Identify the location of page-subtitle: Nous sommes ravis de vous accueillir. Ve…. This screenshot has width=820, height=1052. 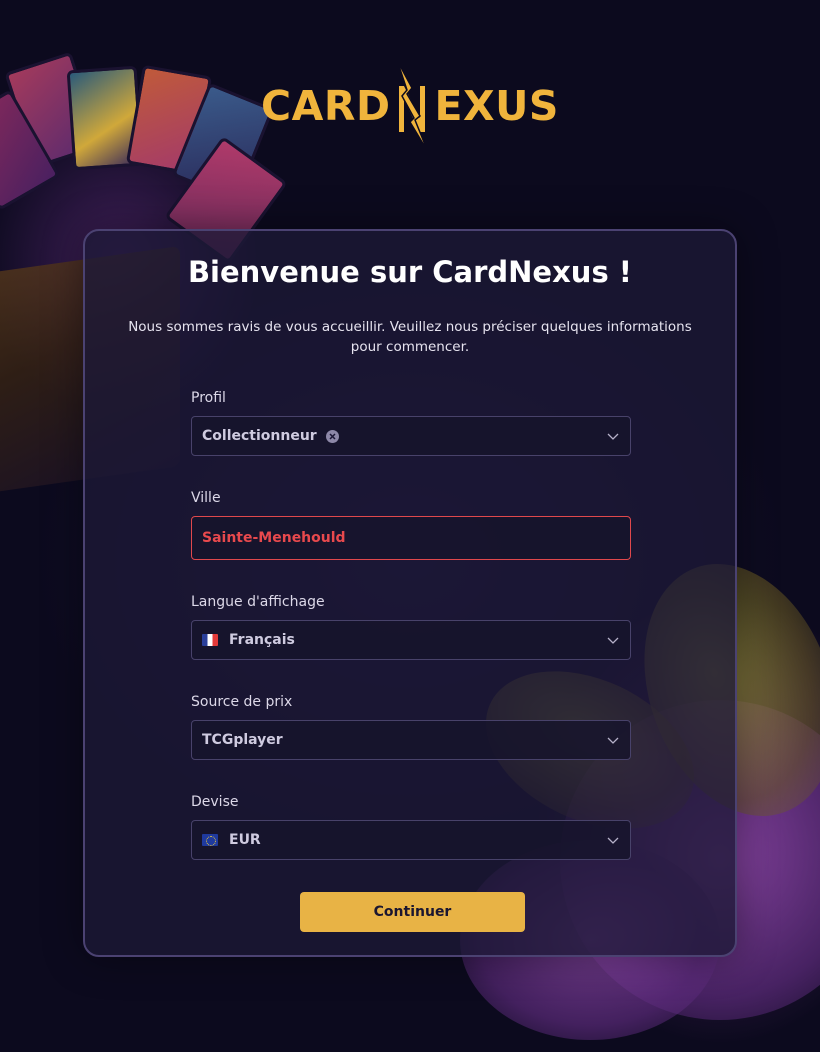
(410, 337).